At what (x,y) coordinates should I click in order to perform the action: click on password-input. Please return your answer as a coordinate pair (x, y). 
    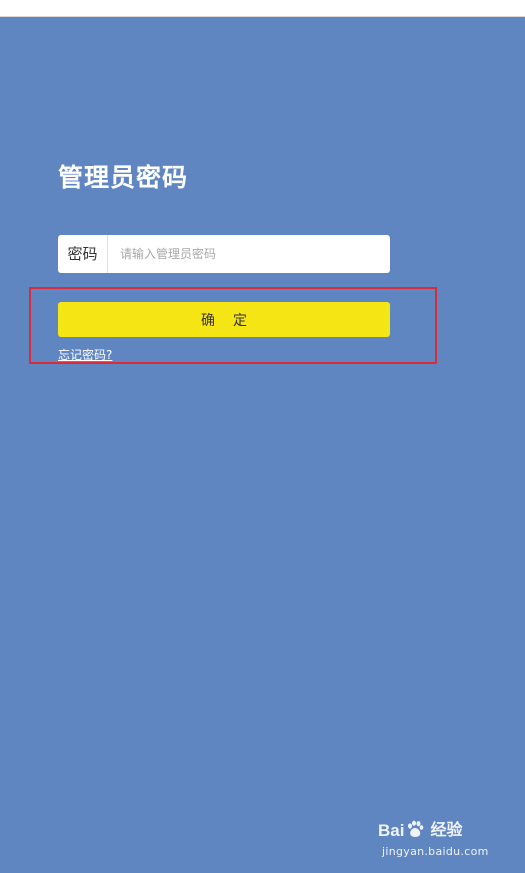
    Looking at the image, I should click on (249, 254).